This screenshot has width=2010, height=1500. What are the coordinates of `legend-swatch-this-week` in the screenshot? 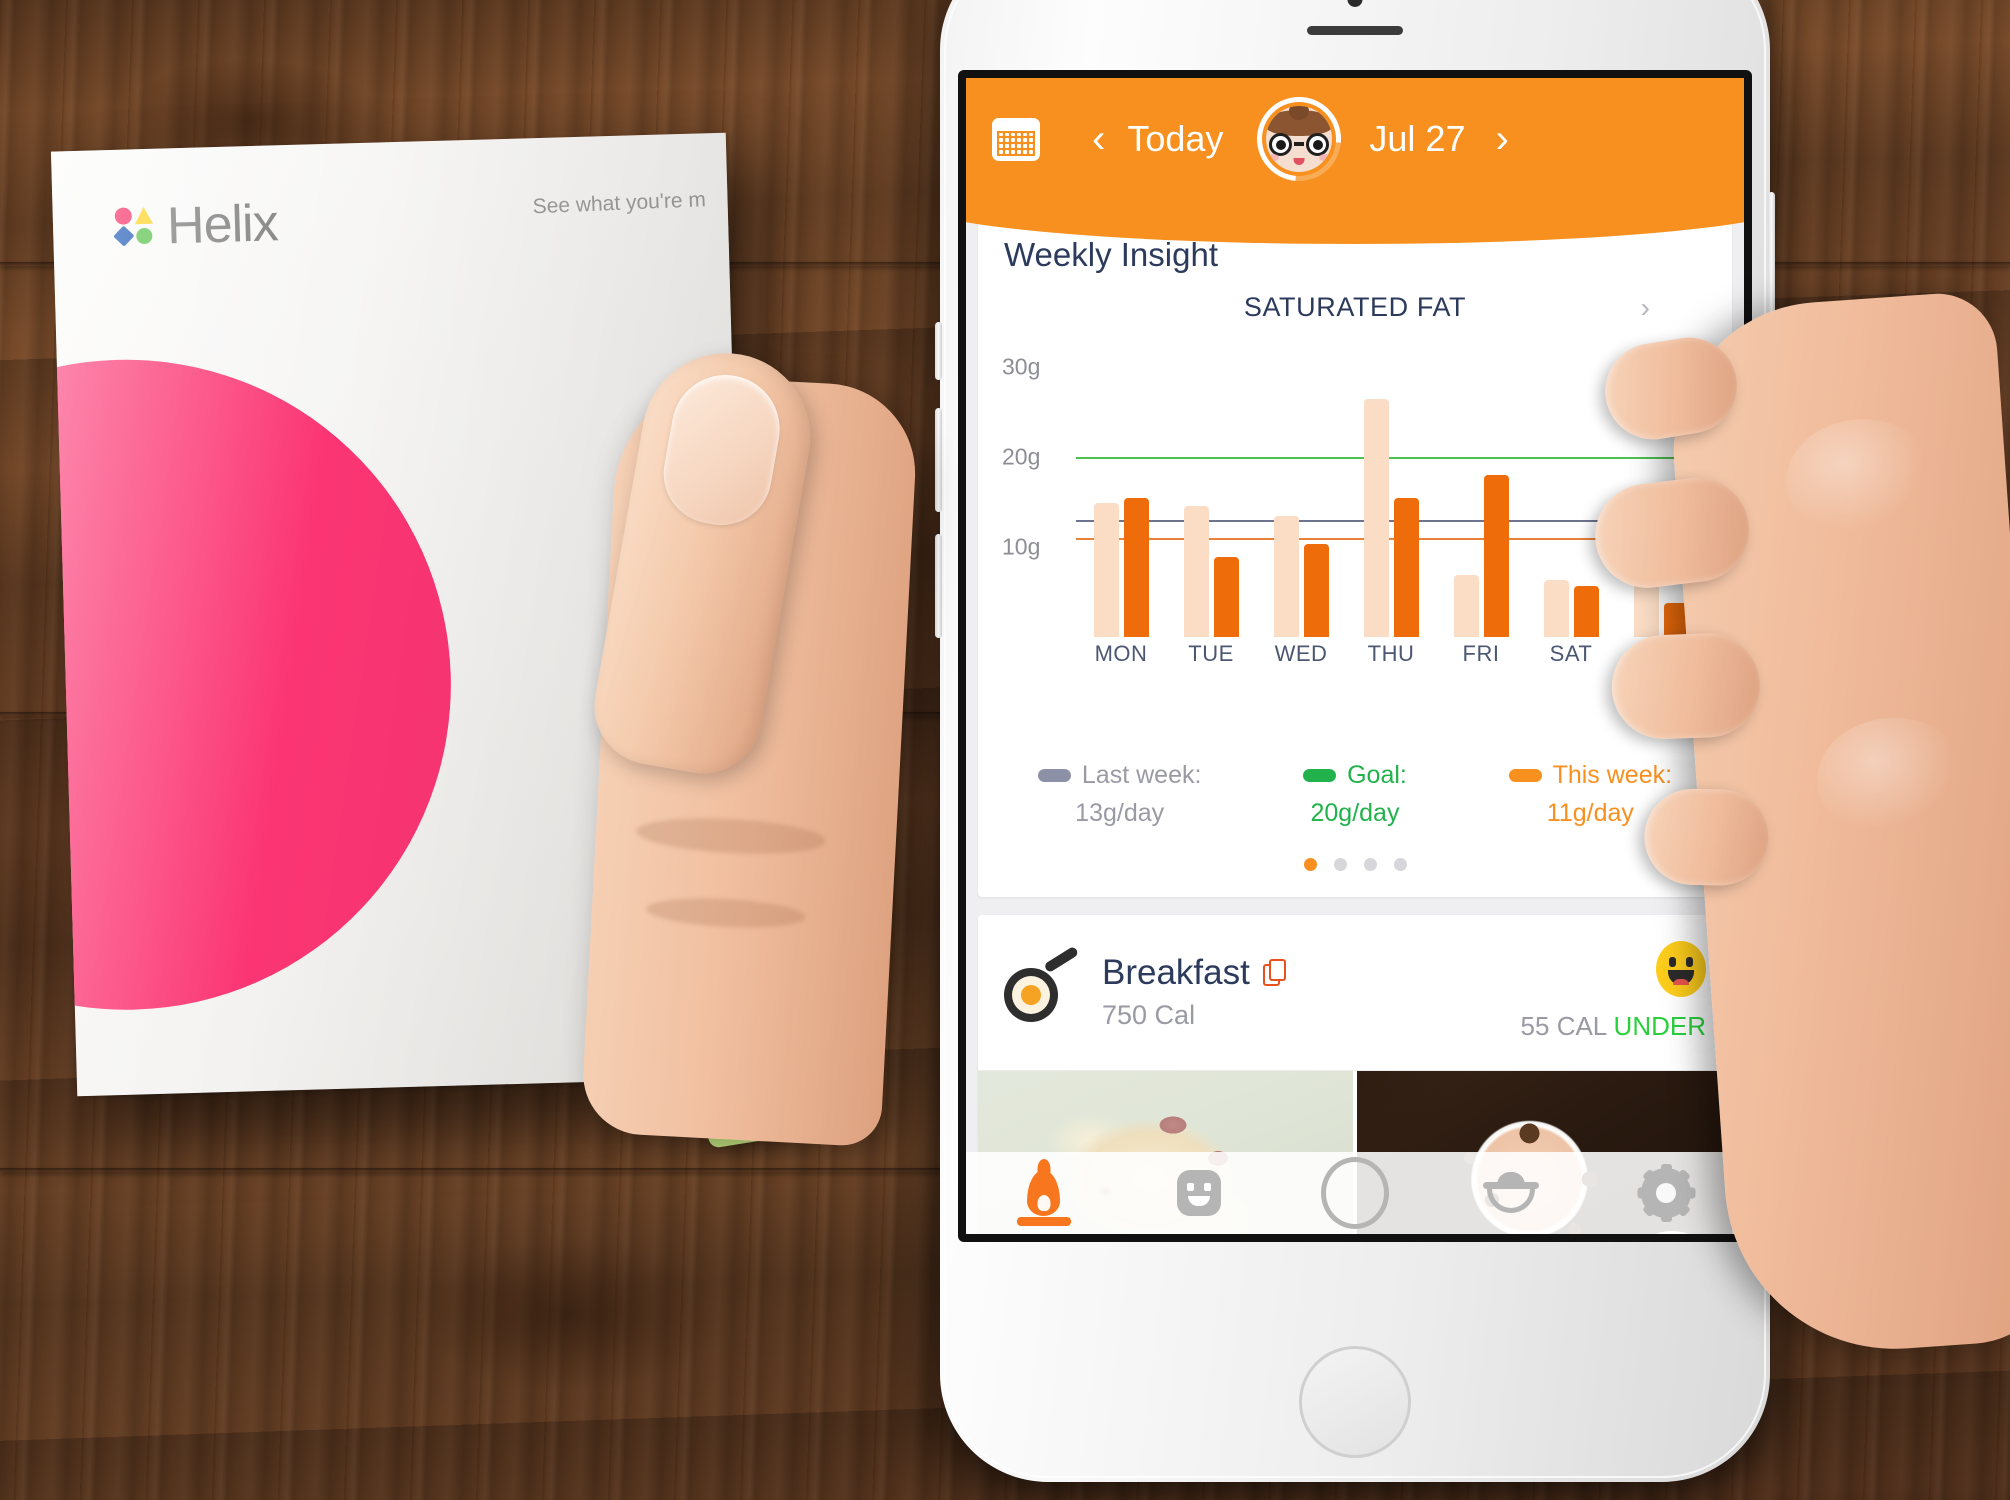 It's located at (1525, 775).